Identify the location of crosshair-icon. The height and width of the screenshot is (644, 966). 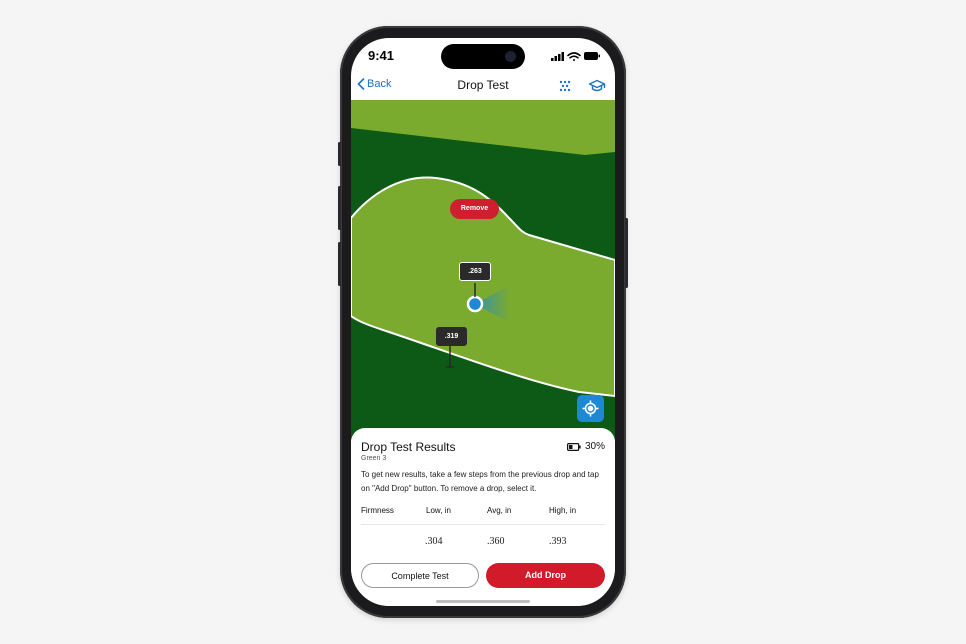
(590, 408).